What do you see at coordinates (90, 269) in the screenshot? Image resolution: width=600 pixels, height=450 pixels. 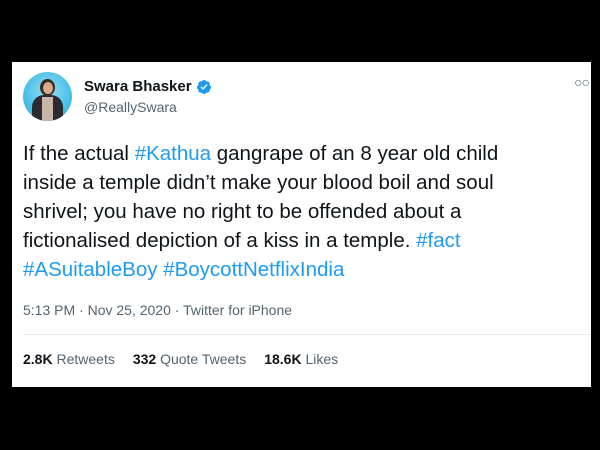 I see `hashtag-link: #ASuitableBoy` at bounding box center [90, 269].